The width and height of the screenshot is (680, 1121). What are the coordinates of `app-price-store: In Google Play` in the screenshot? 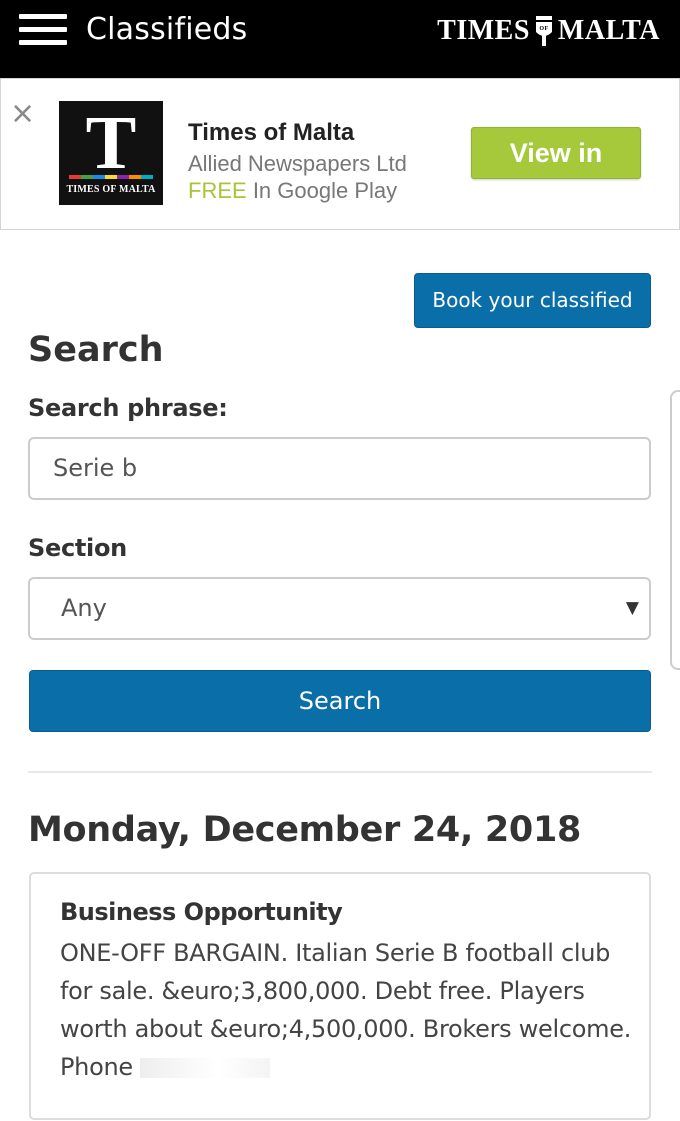 It's located at (325, 190).